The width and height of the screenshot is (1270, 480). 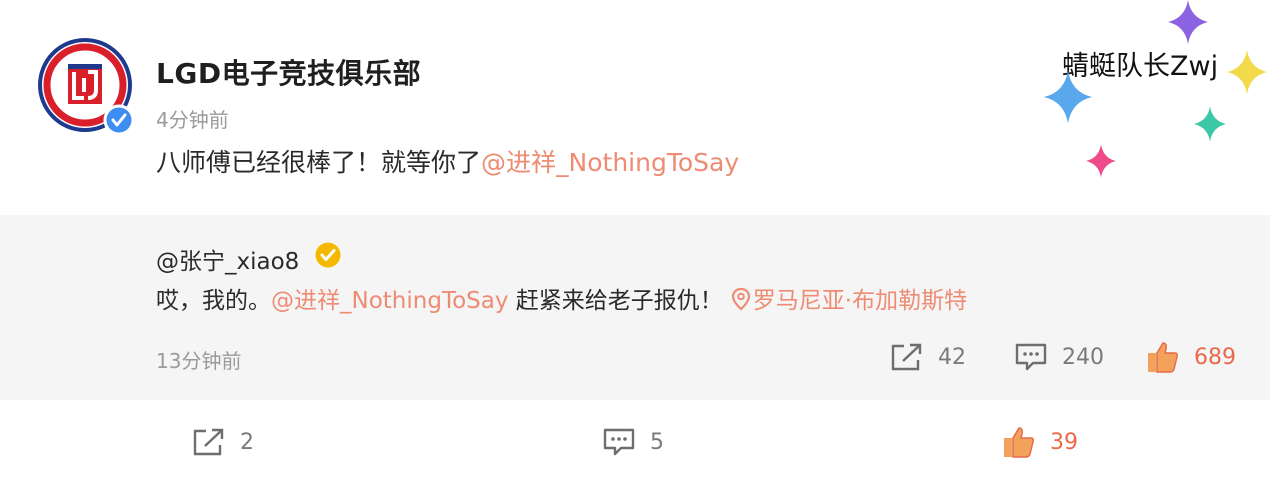 What do you see at coordinates (227, 259) in the screenshot?
I see `repost-author: @张宁_xiao8` at bounding box center [227, 259].